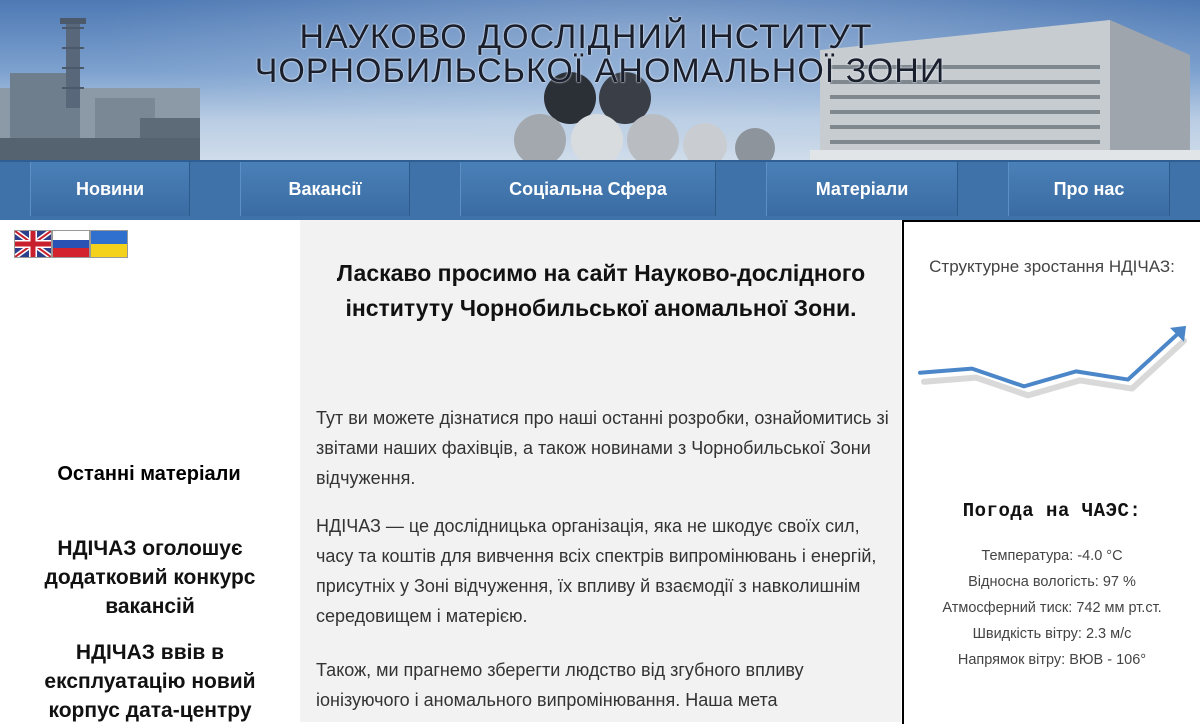  What do you see at coordinates (588, 189) in the screenshot?
I see `nav-social: Соціальна Сфера` at bounding box center [588, 189].